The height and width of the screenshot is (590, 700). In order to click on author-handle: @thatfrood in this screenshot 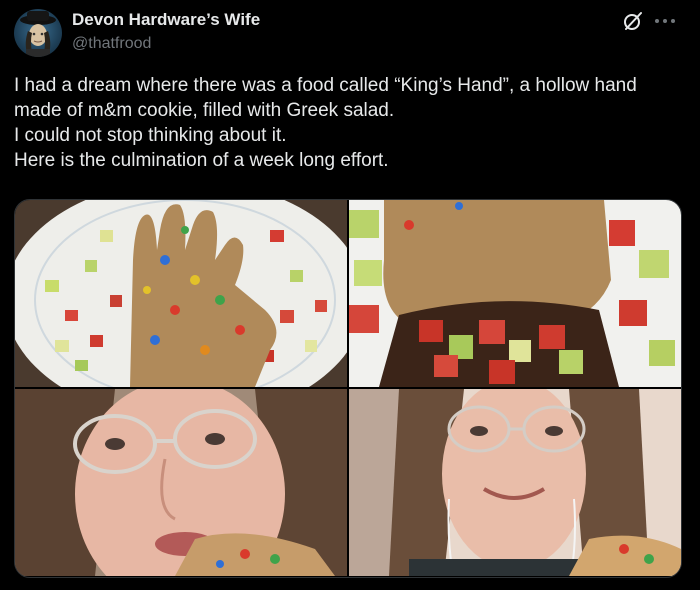, I will do `click(111, 44)`.